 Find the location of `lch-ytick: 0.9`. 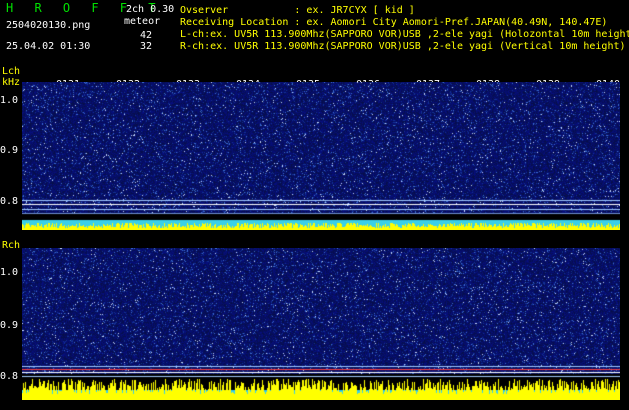

lch-ytick: 0.9 is located at coordinates (9, 150).